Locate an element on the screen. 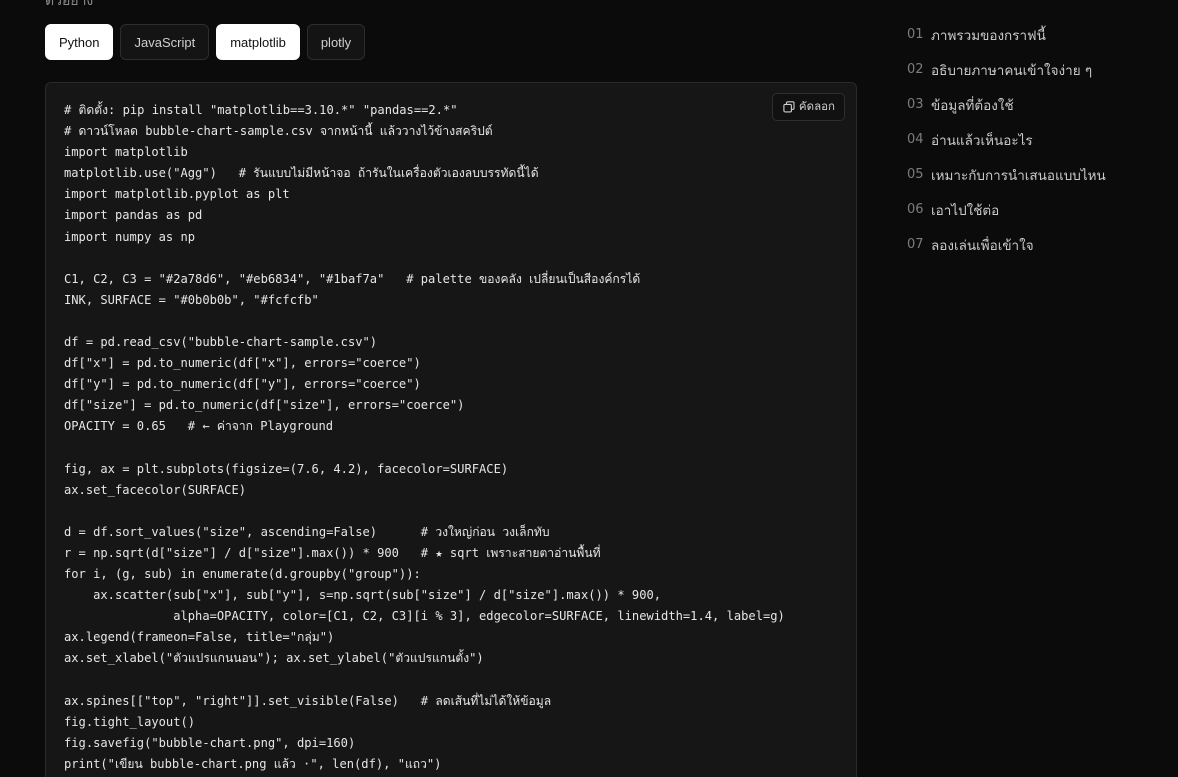 This screenshot has width=1178, height=777. toc-item: 05 เหมาะกับการนำเสนอแบบไหน is located at coordinates (1006, 174).